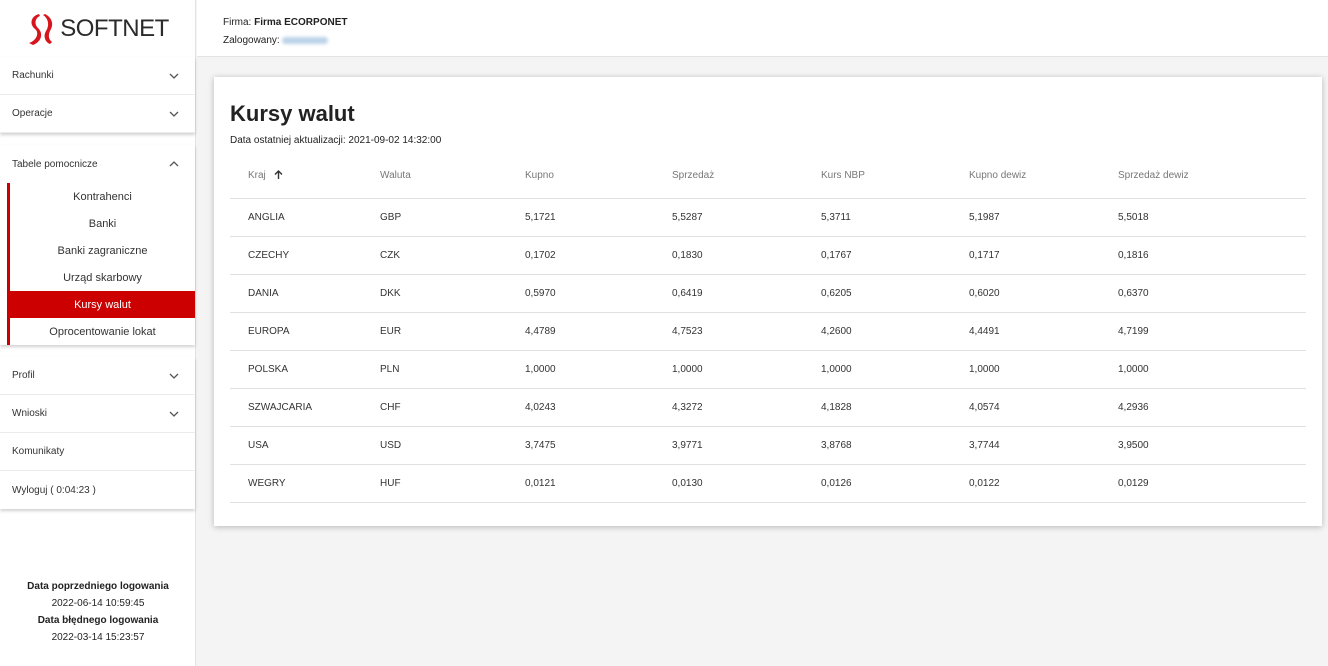  Describe the element at coordinates (305, 176) in the screenshot. I see `column-header-kraj: Kraj` at that location.